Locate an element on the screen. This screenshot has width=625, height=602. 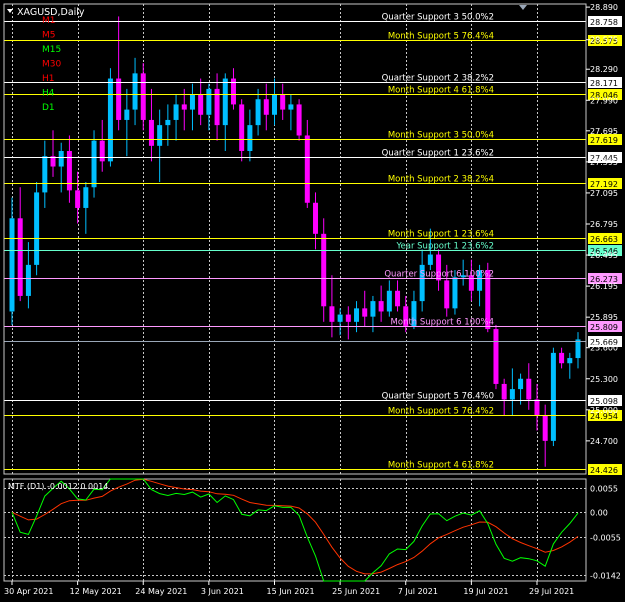
timeframe-d1: D1 is located at coordinates (48, 108).